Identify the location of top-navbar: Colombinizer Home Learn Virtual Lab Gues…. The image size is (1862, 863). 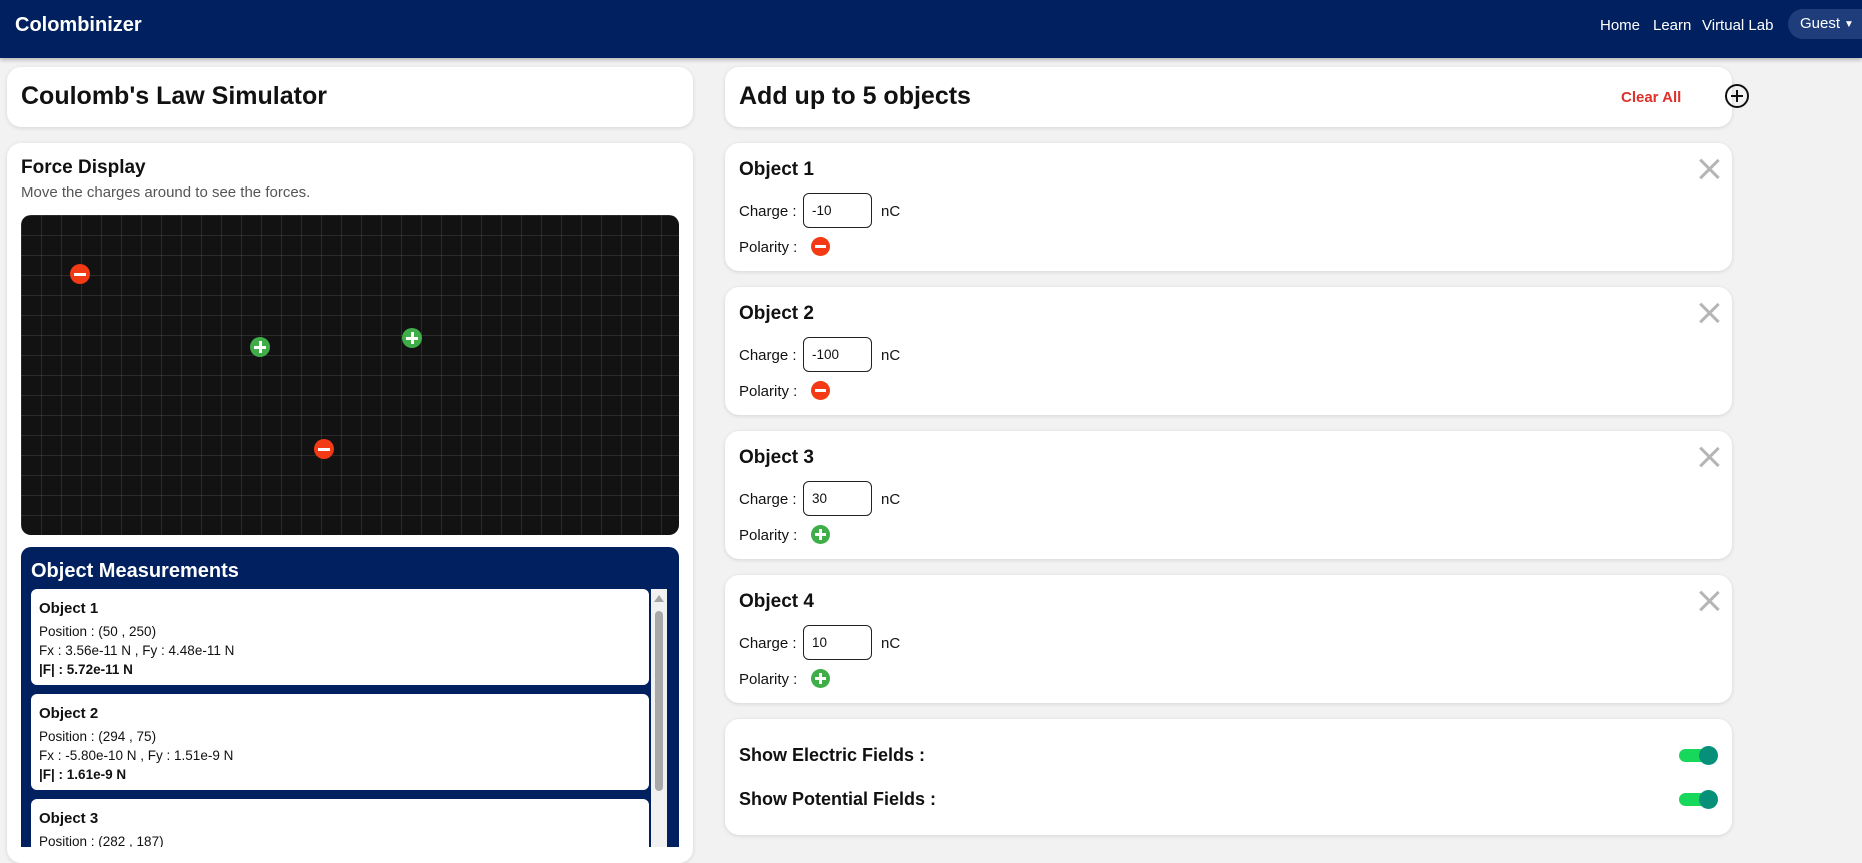
(931, 29).